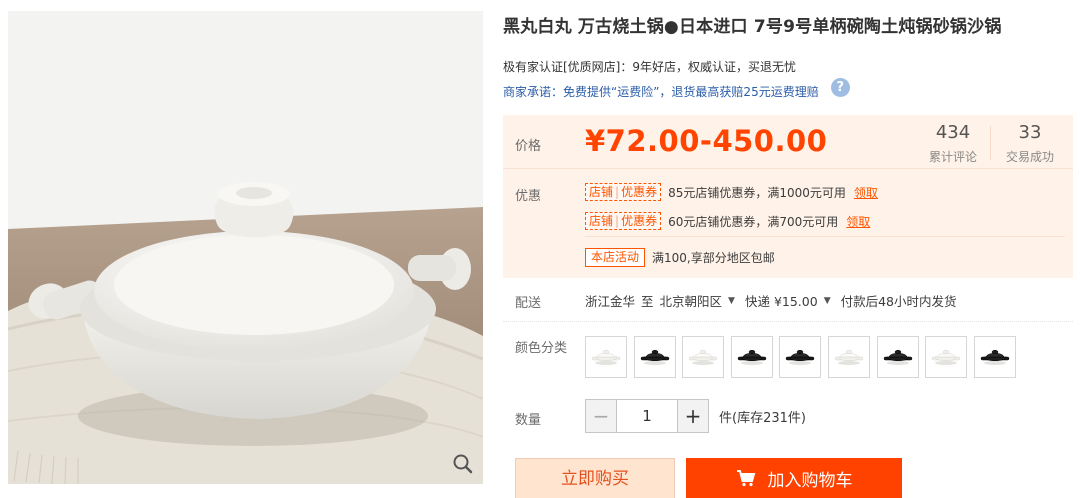 The width and height of the screenshot is (1080, 498). What do you see at coordinates (788, 321) in the screenshot?
I see `row-divider` at bounding box center [788, 321].